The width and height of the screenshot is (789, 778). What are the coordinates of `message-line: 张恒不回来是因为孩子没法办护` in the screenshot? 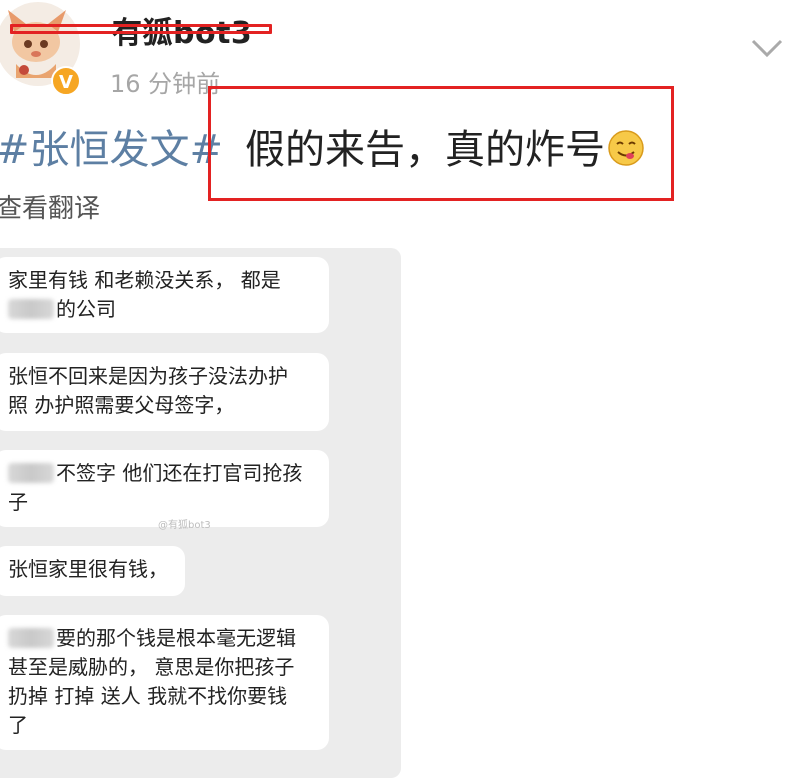 It's located at (148, 376).